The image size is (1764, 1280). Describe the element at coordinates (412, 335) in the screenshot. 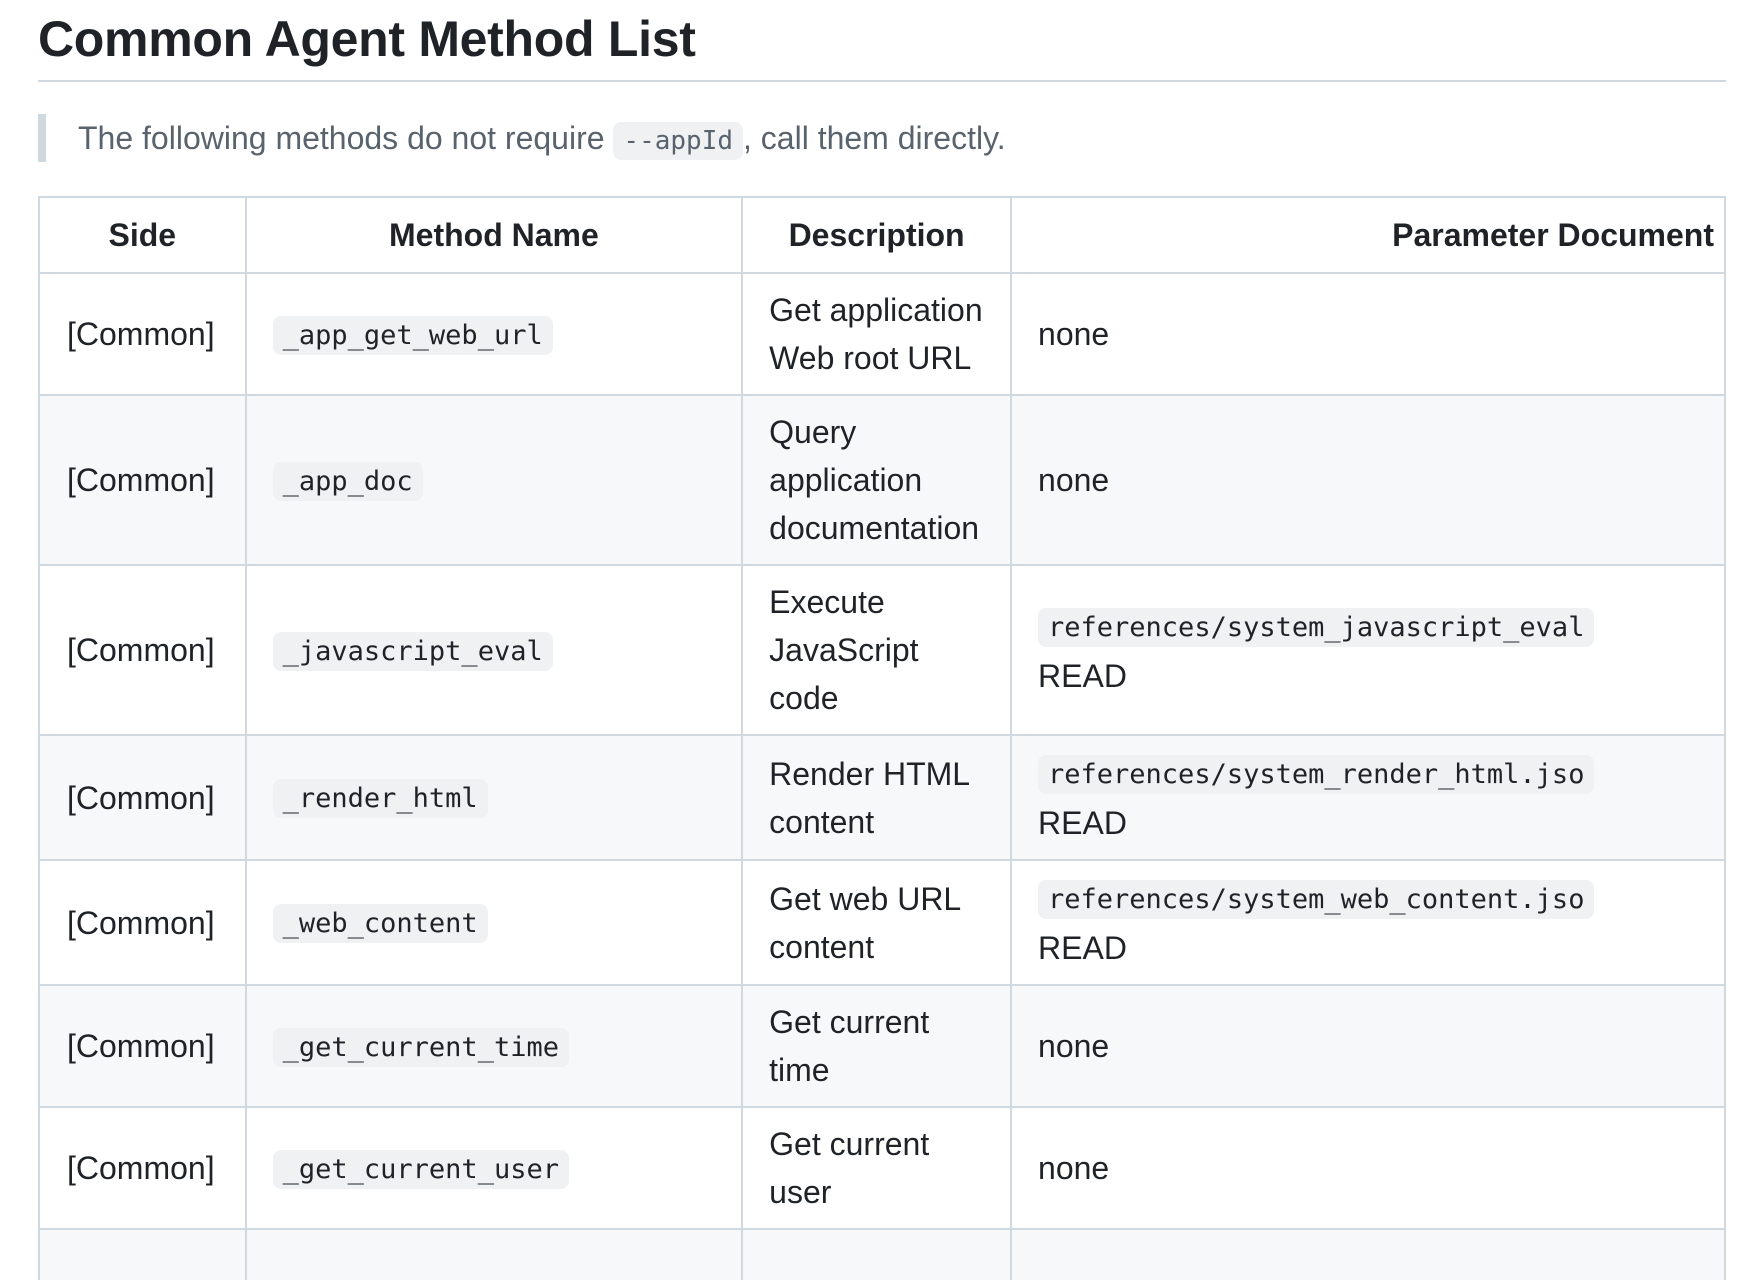

I see `method-name-code: _app_get_web_url` at that location.